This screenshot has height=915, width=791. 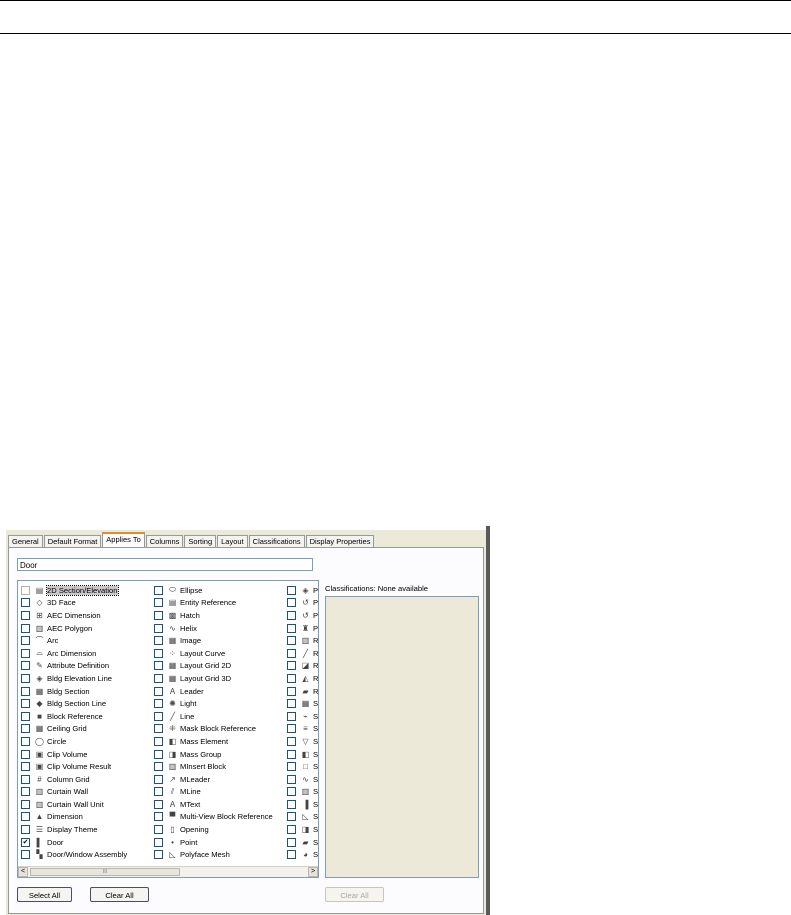 What do you see at coordinates (213, 766) in the screenshot?
I see `object-type-item: ▥ MInsert Block` at bounding box center [213, 766].